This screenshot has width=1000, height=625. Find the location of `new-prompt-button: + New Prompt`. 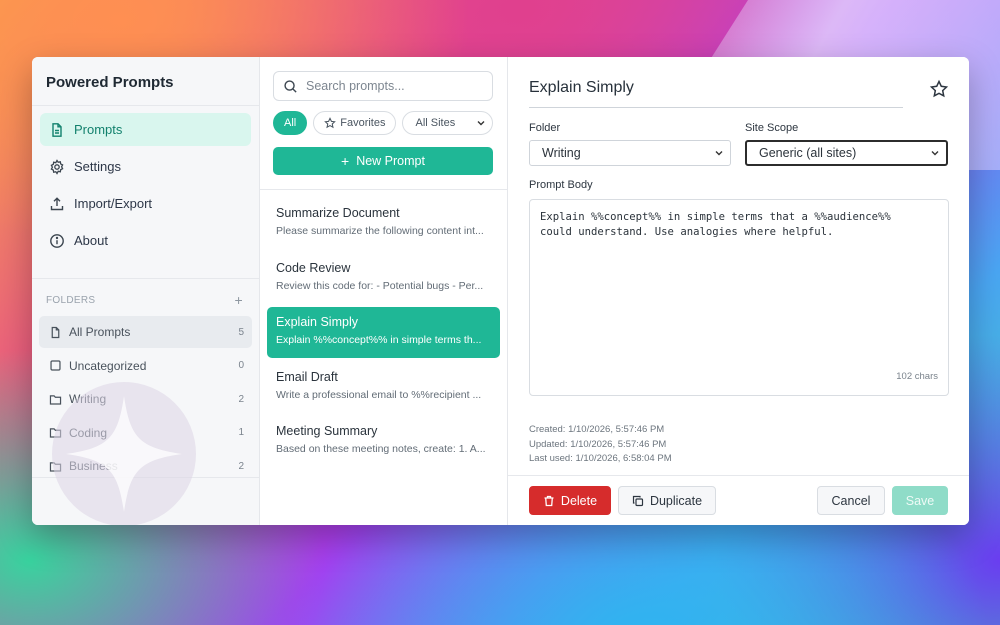

new-prompt-button: + New Prompt is located at coordinates (383, 161).